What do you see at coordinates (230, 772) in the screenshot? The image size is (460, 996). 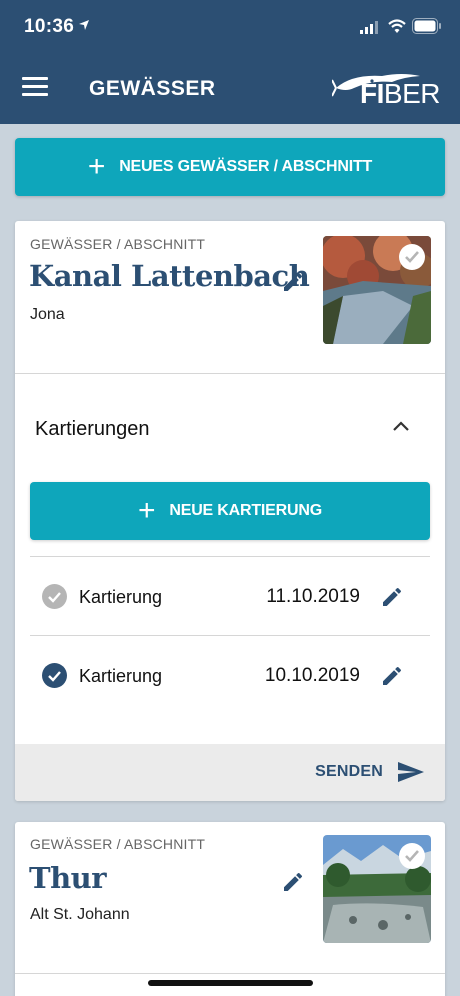 I see `card-footer: SENDEN` at bounding box center [230, 772].